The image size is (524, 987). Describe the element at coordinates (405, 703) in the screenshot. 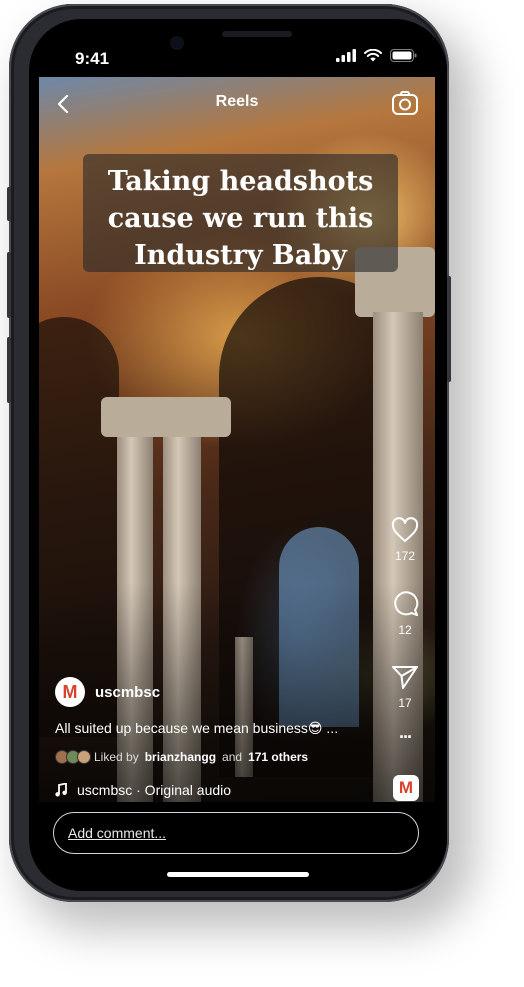

I see `share-count: 17` at that location.